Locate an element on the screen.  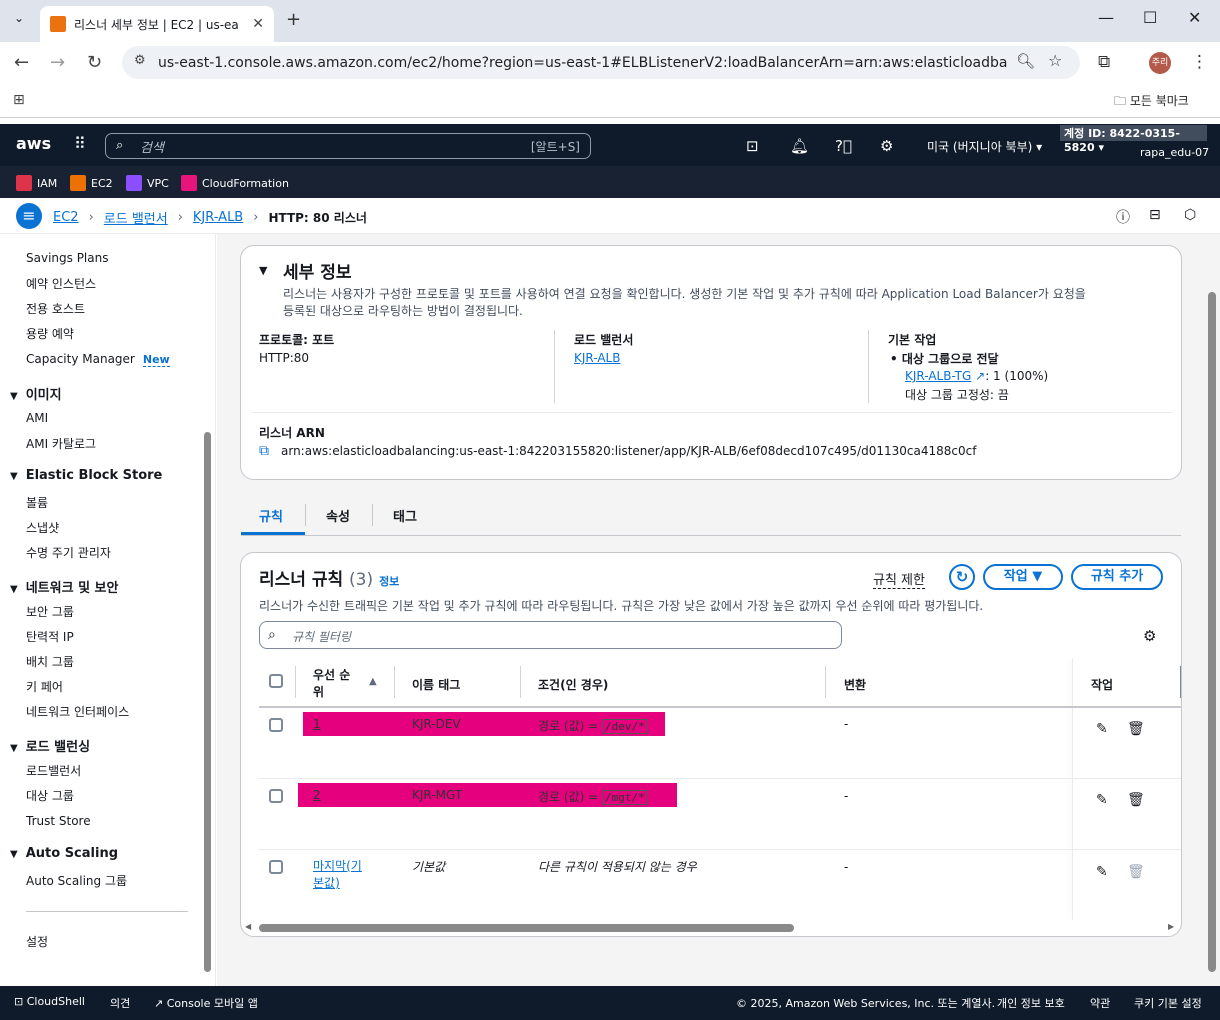
security-icon: ⬡ is located at coordinates (1190, 215).